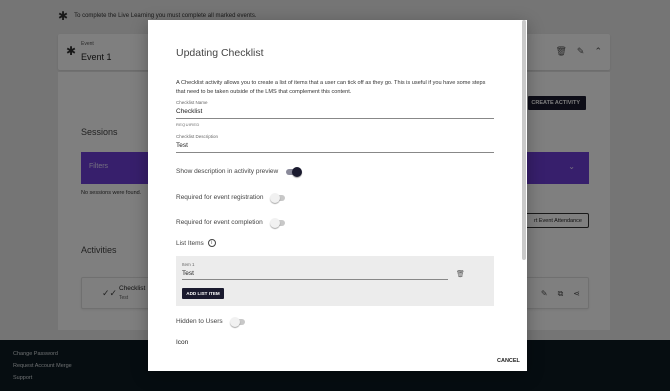  I want to click on dialog-scrollbar, so click(524, 140).